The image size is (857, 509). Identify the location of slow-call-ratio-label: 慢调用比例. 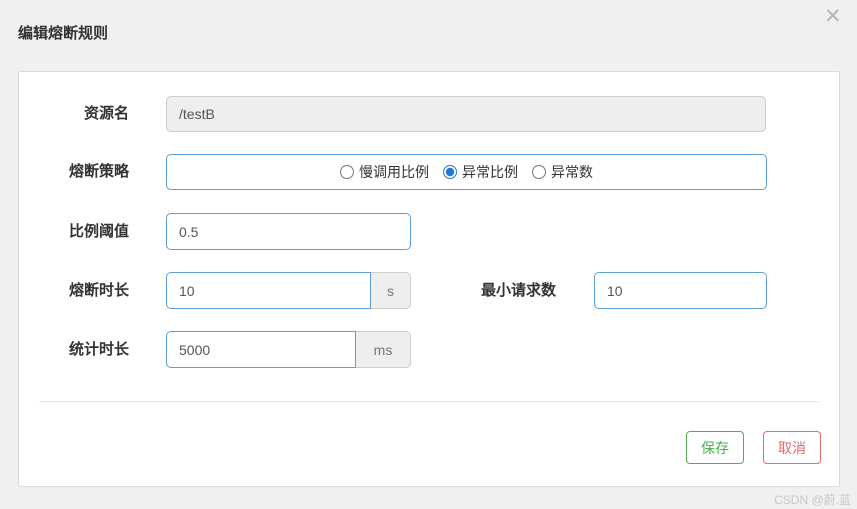
(394, 172).